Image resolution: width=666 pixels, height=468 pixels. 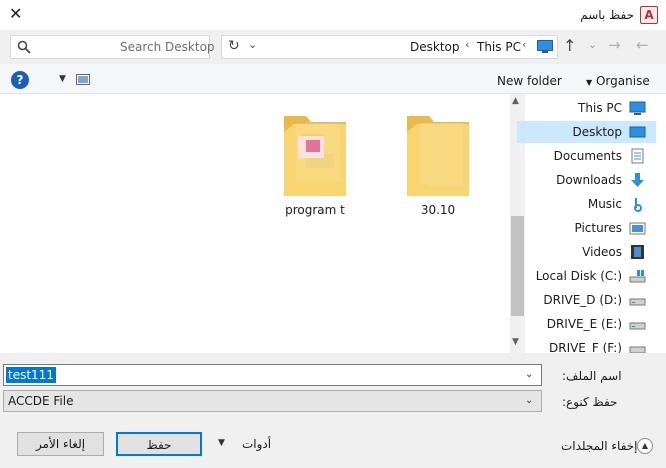 I want to click on tools-button: أدوات, so click(x=256, y=444).